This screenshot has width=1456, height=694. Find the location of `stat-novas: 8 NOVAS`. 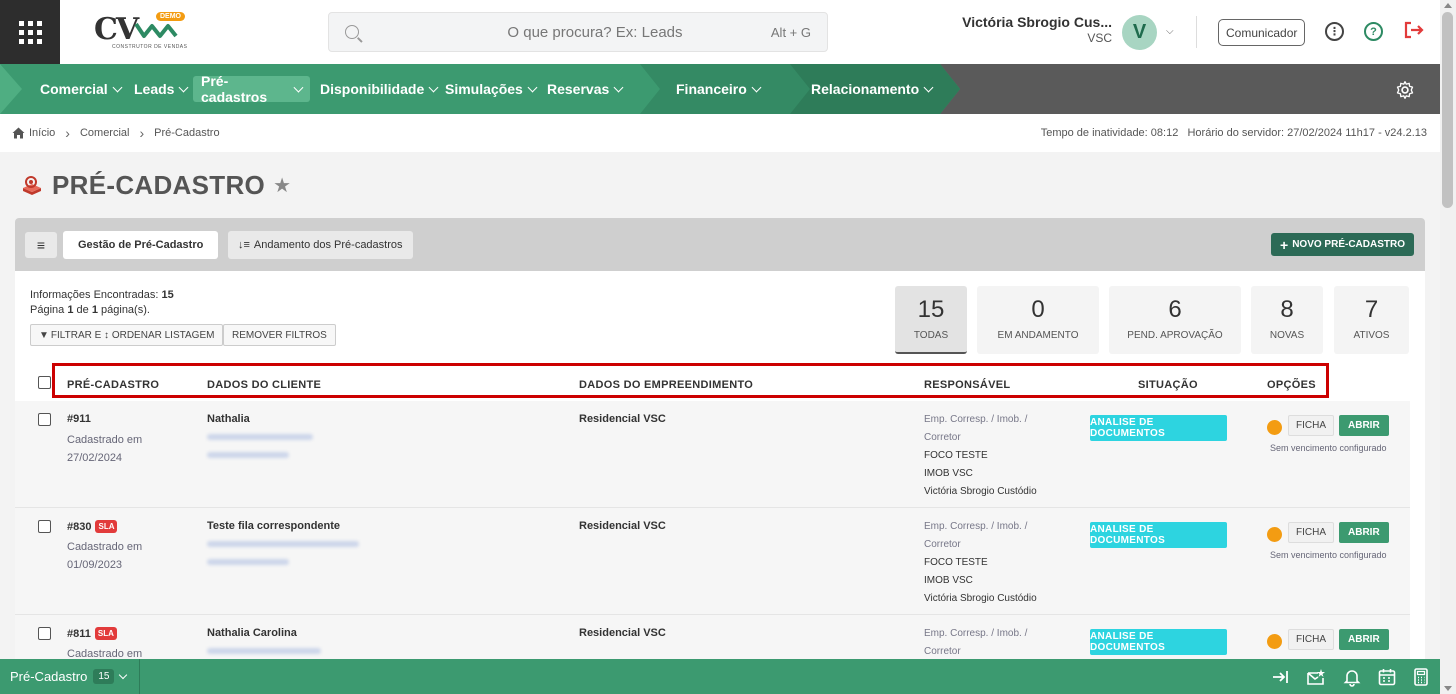

stat-novas: 8 NOVAS is located at coordinates (1287, 320).